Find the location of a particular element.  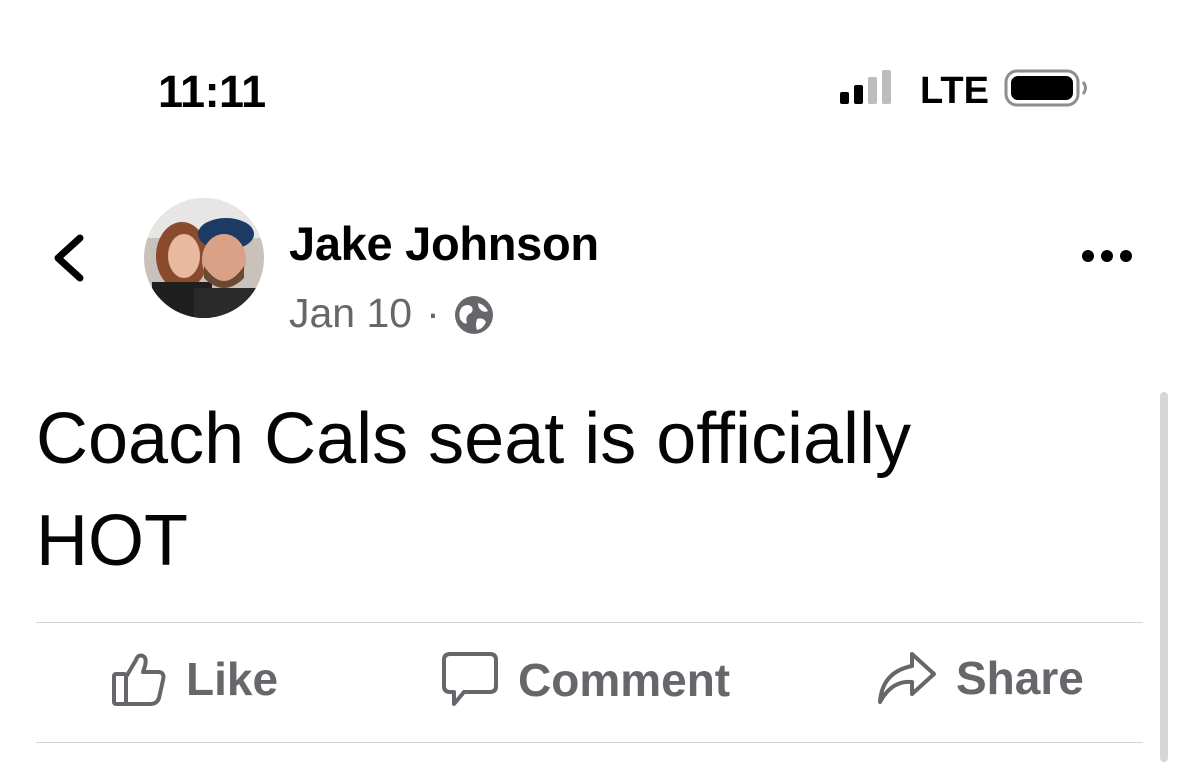

comment-button: Comment is located at coordinates (585, 680).